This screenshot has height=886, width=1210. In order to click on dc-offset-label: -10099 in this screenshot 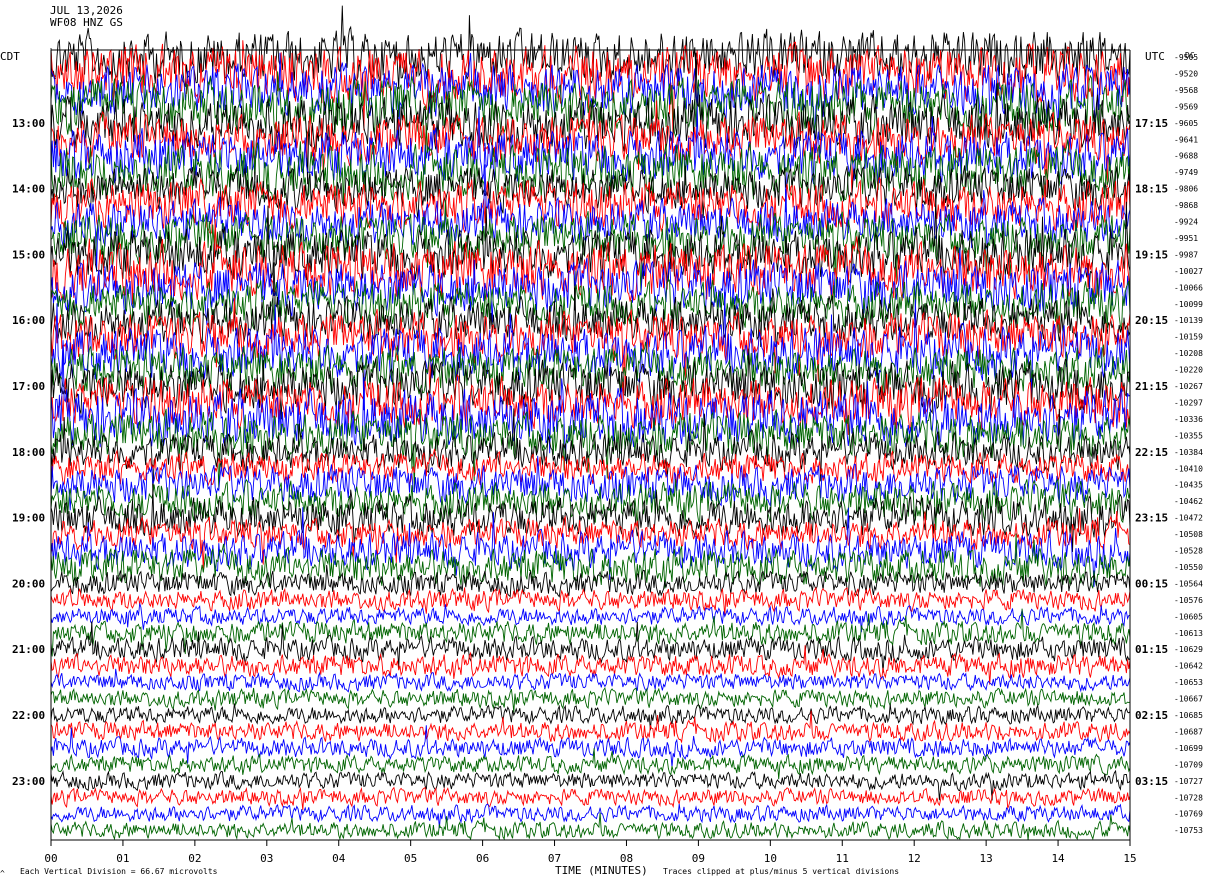, I will do `click(1188, 304)`.